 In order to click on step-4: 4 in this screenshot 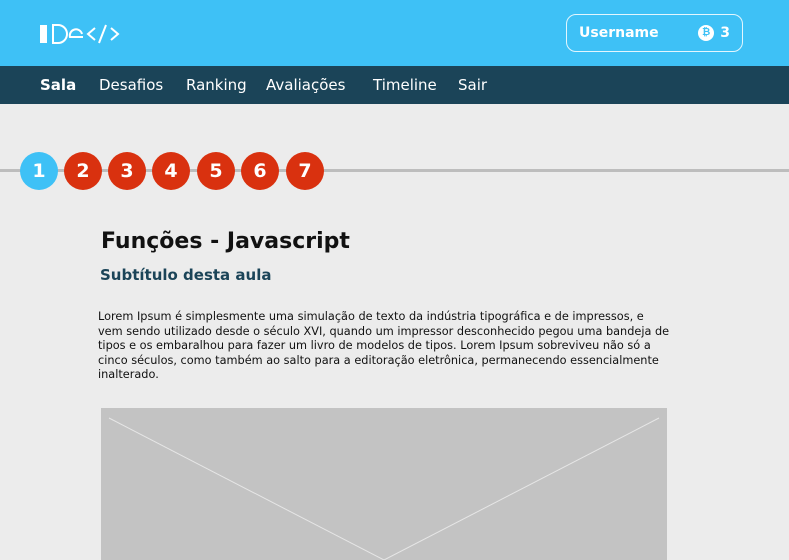, I will do `click(171, 171)`.